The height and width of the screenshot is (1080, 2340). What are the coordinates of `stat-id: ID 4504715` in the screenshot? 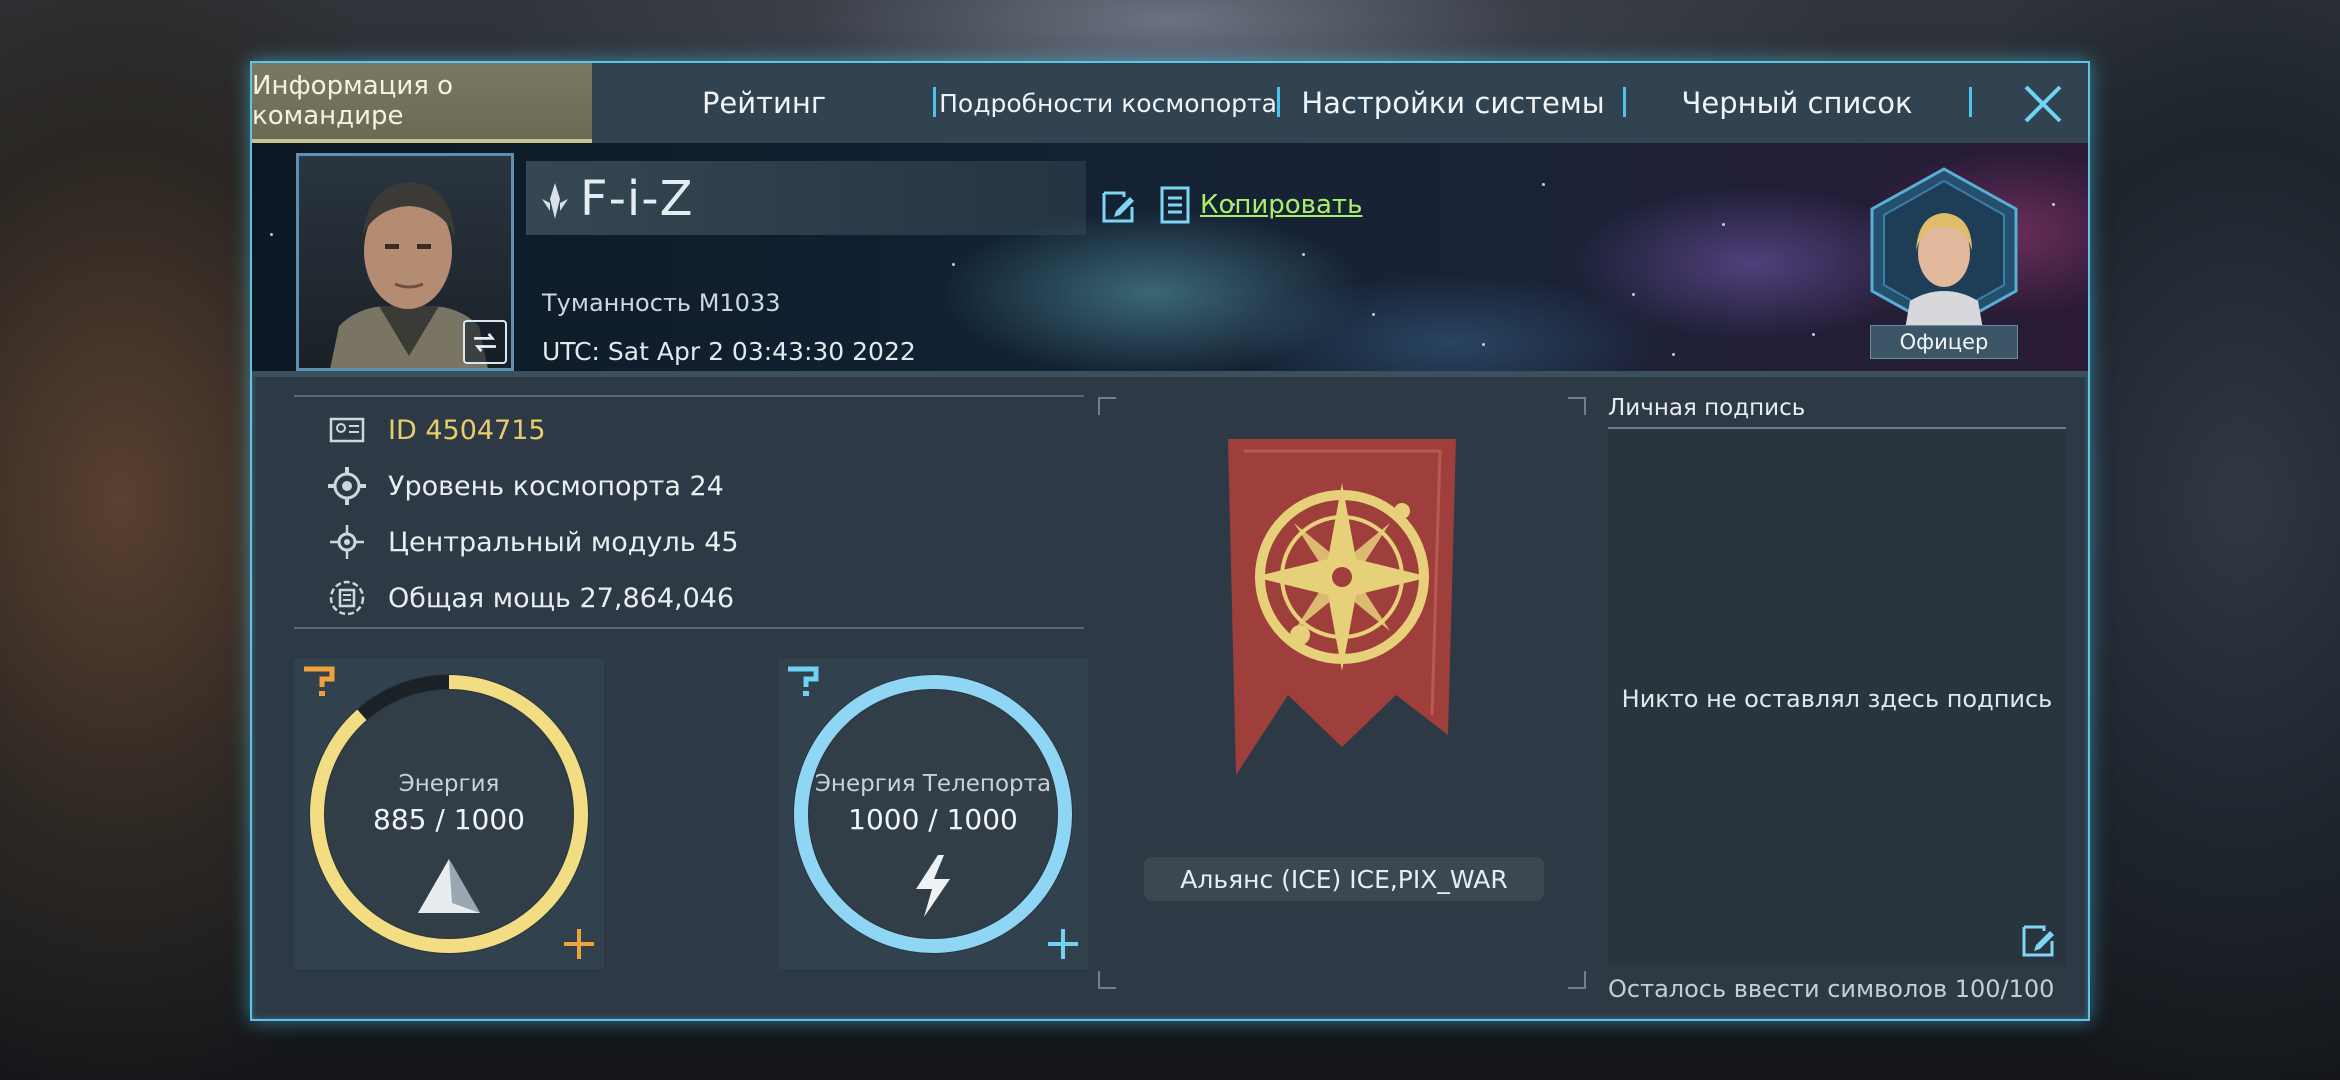 It's located at (436, 430).